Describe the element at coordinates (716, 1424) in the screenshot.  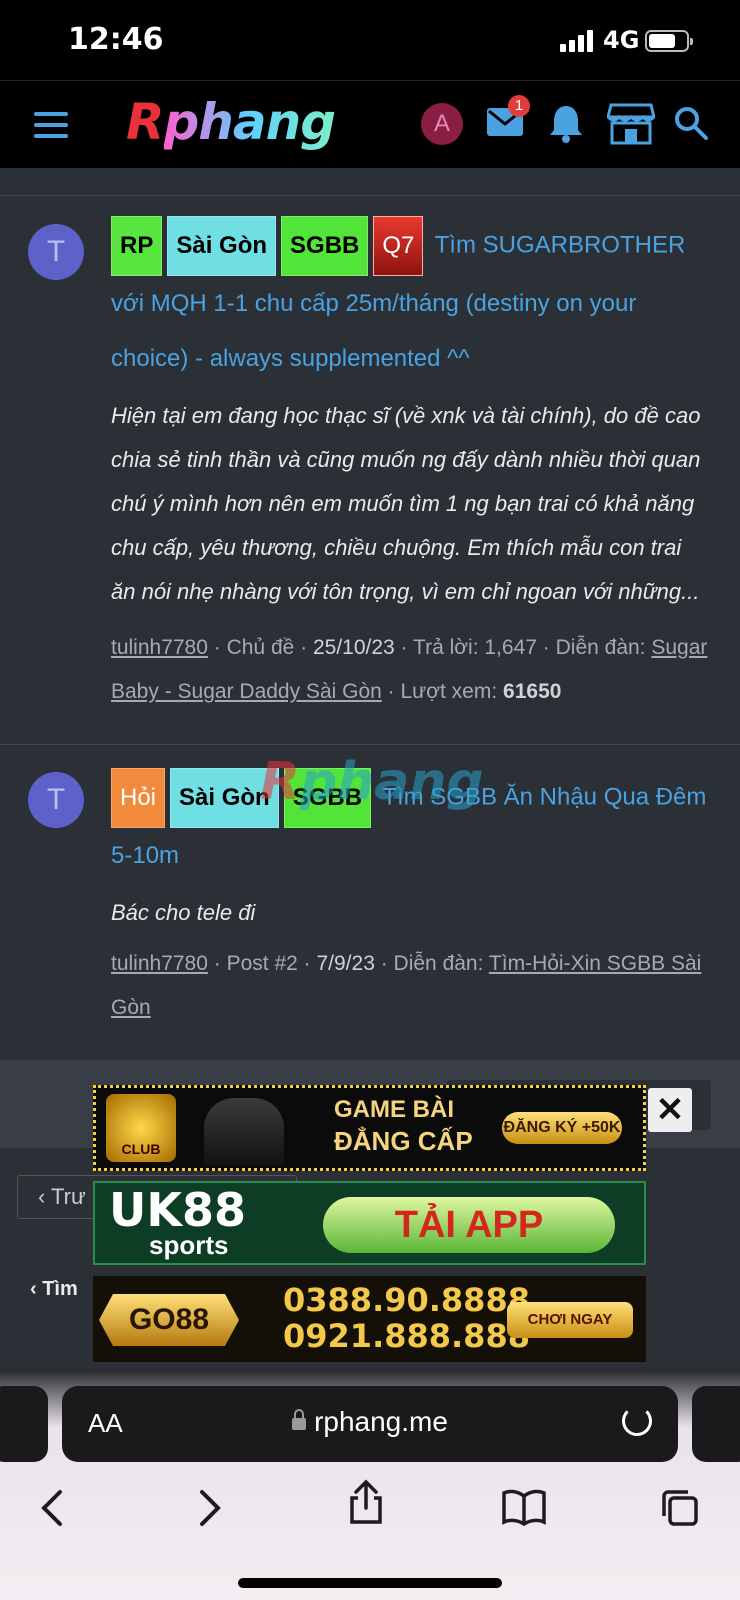
I see `next-tab-preview` at that location.